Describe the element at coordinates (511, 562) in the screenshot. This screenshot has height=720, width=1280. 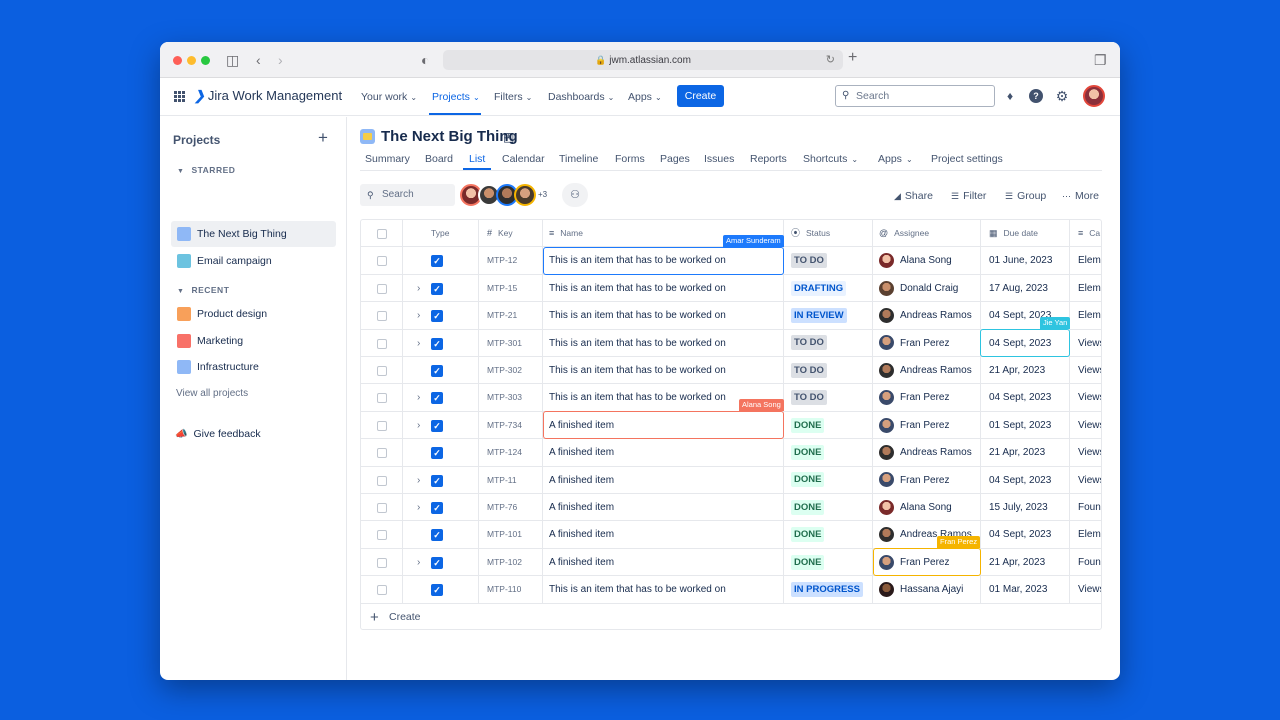
I see `key-cell: MTP-102` at that location.